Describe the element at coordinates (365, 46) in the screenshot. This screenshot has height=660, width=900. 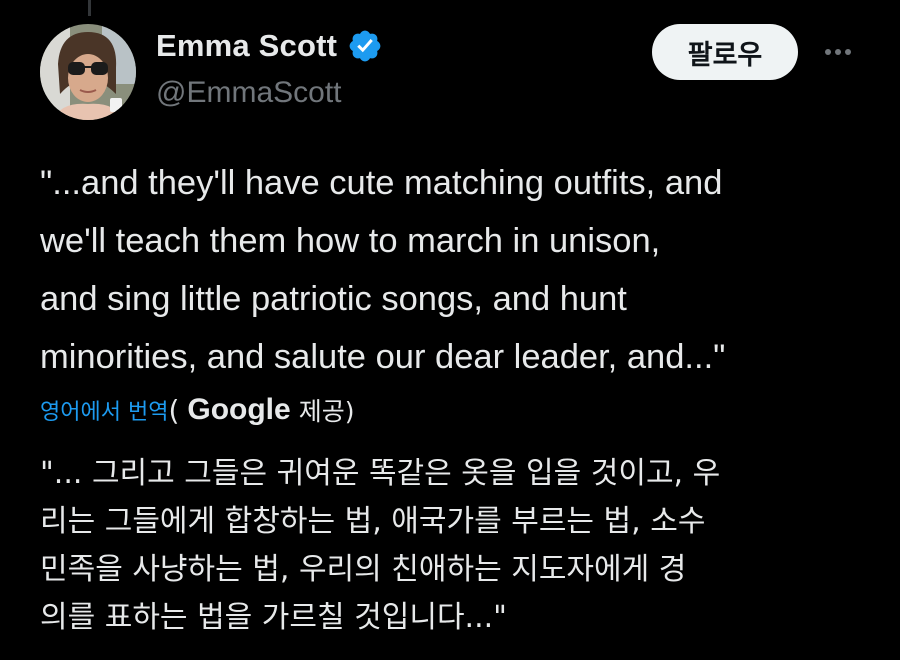
I see `verified-badge-icon` at that location.